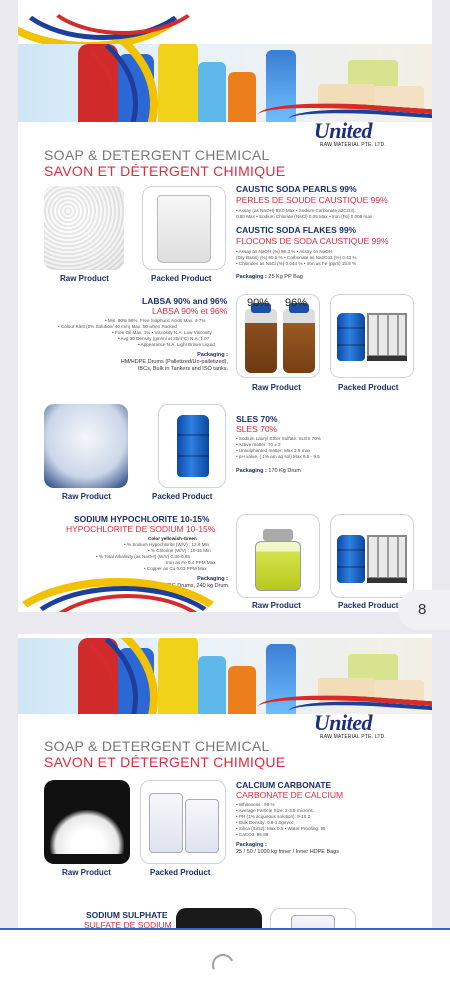 This screenshot has height=1000, width=450. I want to click on labsa-packaging-value-2: IBCs, Bulk in Tankers and ISO tanks., so click(182, 369).